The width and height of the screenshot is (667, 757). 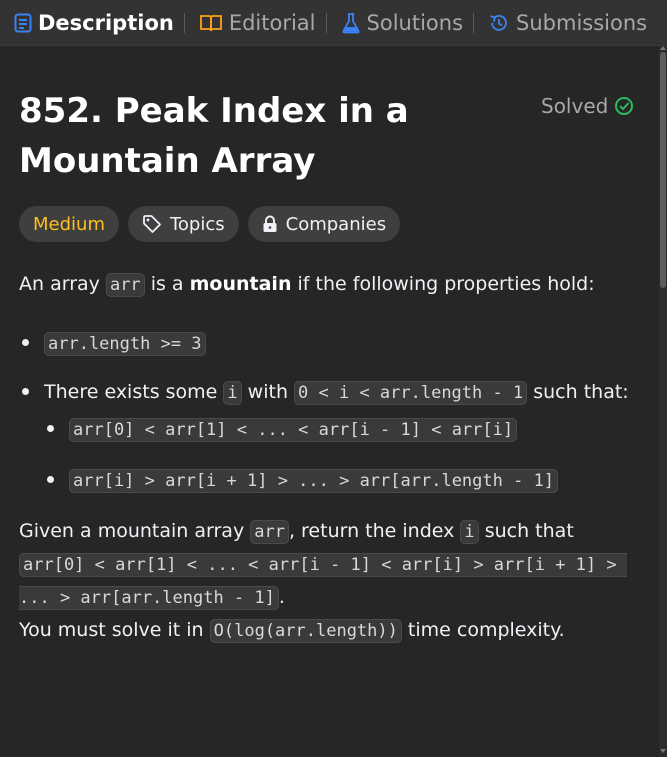 What do you see at coordinates (134, 392) in the screenshot?
I see `bullet-text: There exists some` at bounding box center [134, 392].